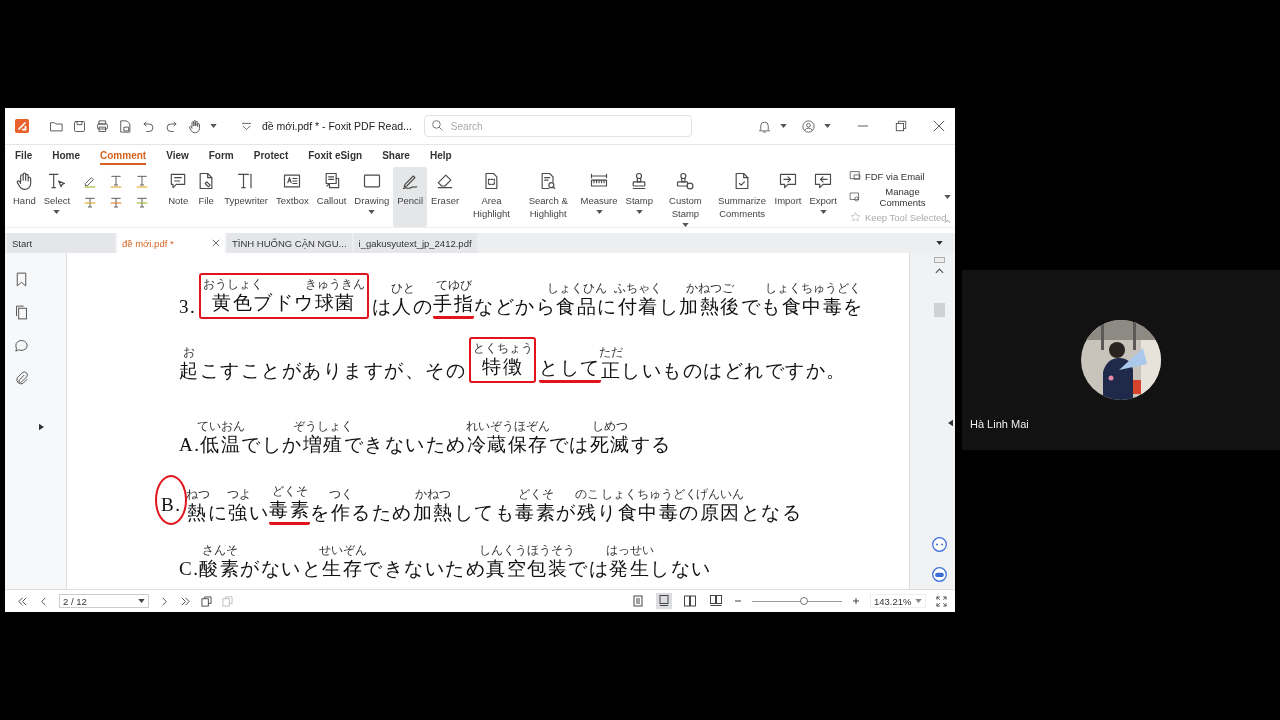 This screenshot has height=720, width=1280. What do you see at coordinates (335, 303) in the screenshot?
I see `question-text: 球菌` at bounding box center [335, 303].